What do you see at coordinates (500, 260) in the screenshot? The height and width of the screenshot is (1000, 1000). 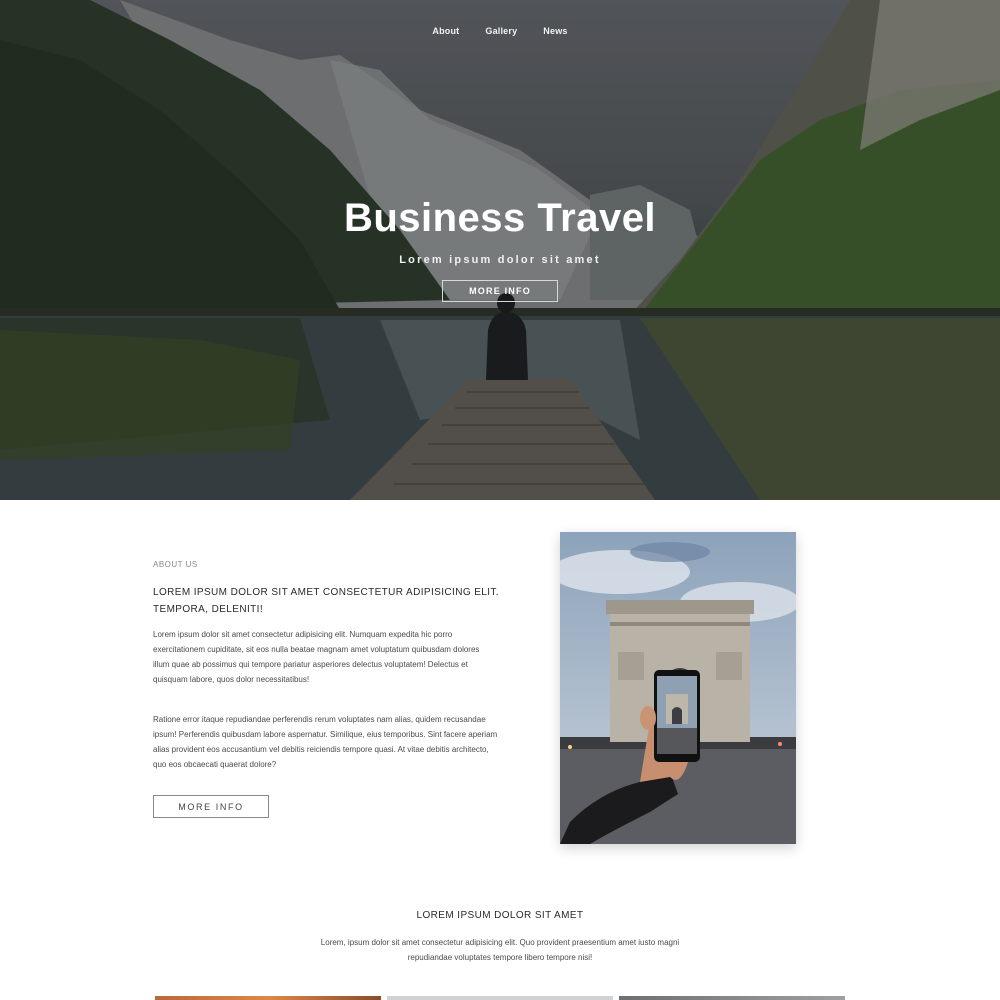 I see `hero-subtitle: Lorem ipsum dolor sit amet` at bounding box center [500, 260].